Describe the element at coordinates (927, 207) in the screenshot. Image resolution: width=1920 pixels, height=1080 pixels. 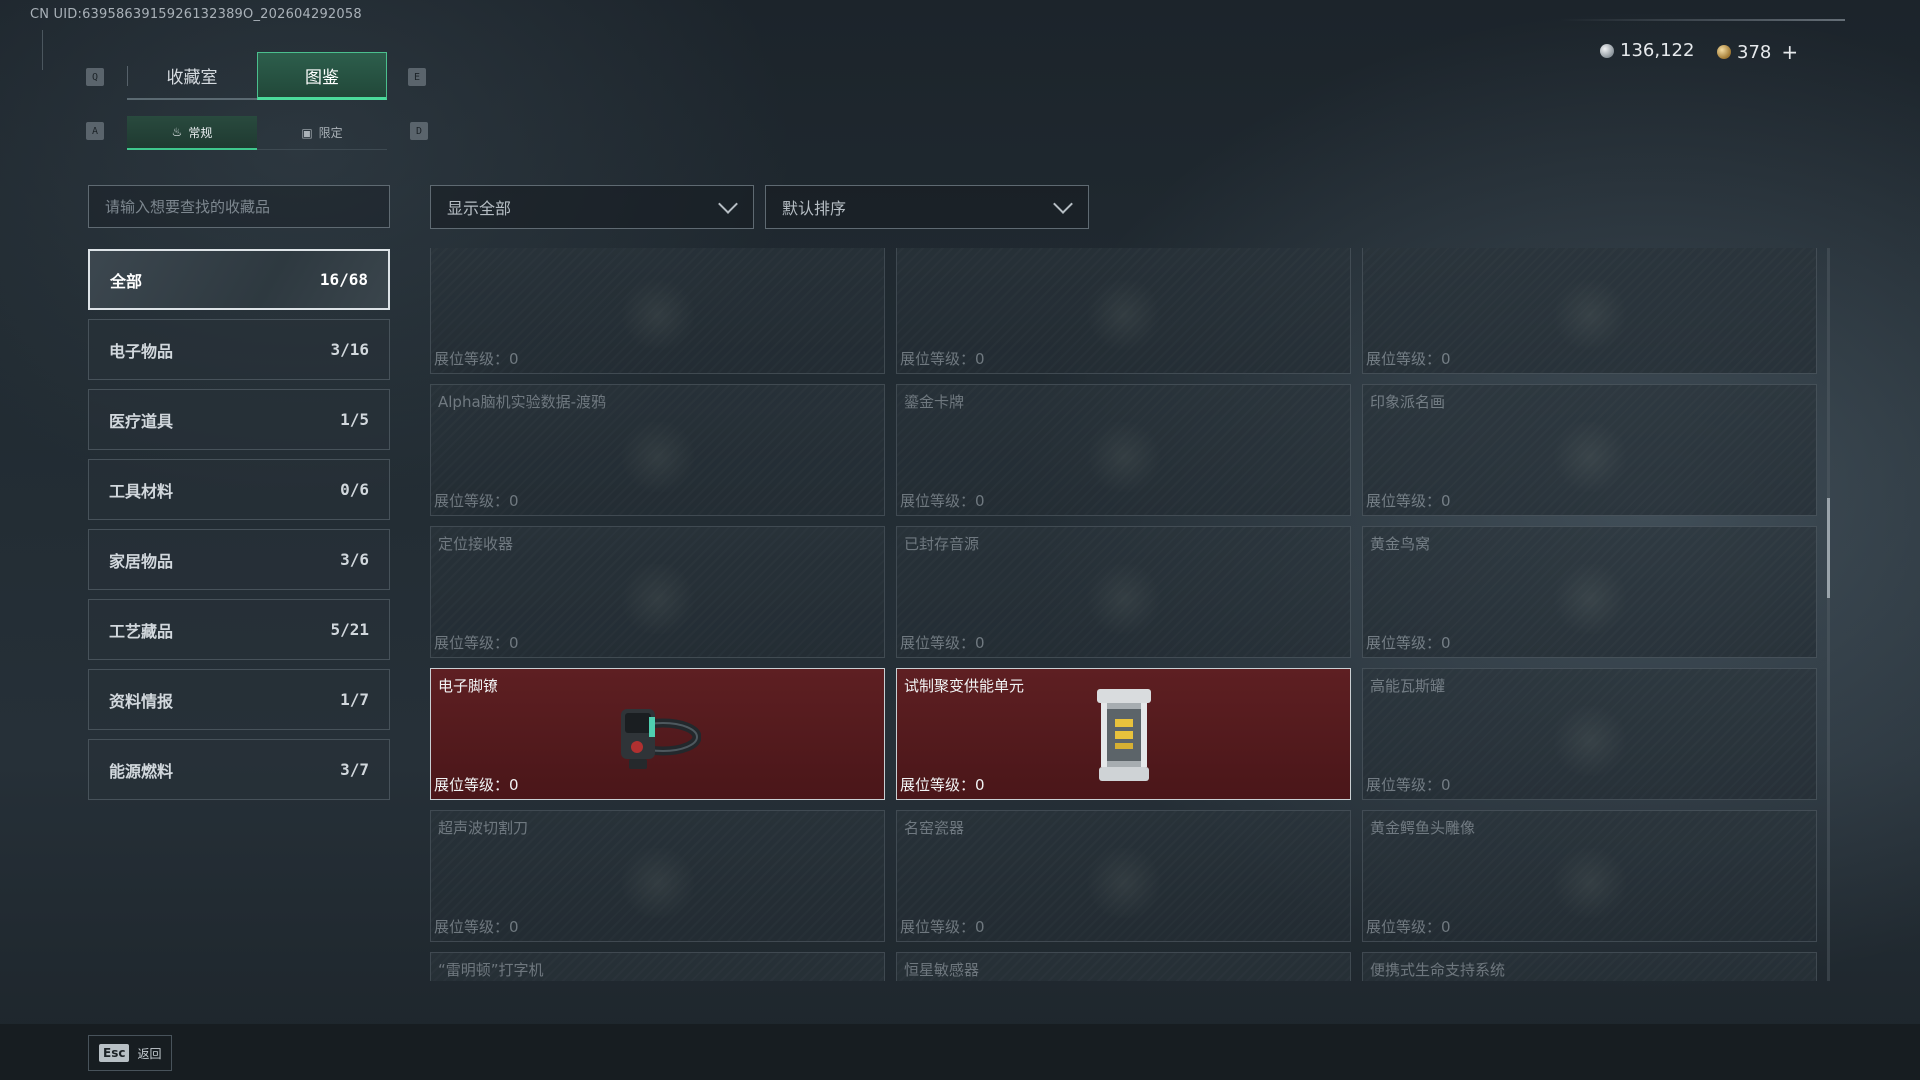
I see `sort-dropdown: 默认排序` at that location.